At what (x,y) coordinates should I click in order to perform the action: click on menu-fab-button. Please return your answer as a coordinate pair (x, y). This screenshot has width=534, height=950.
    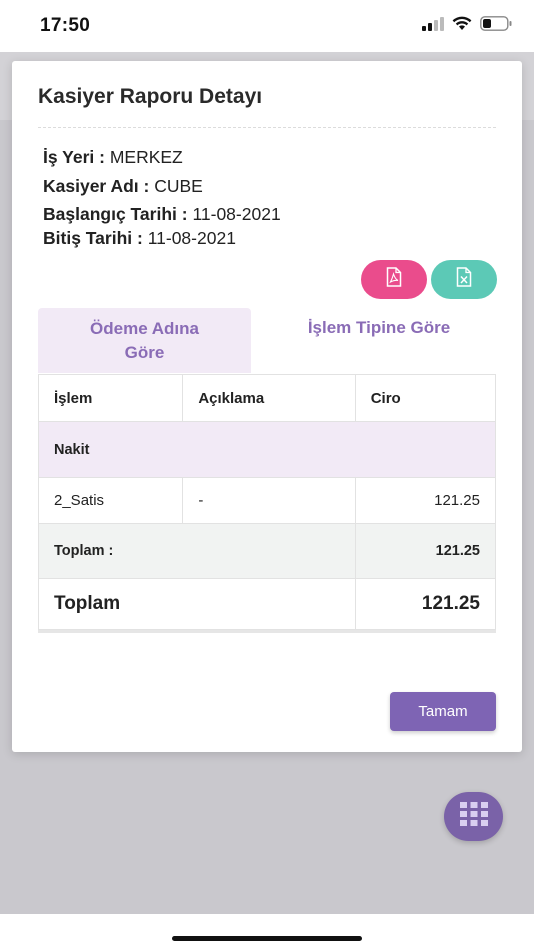
    Looking at the image, I should click on (473, 816).